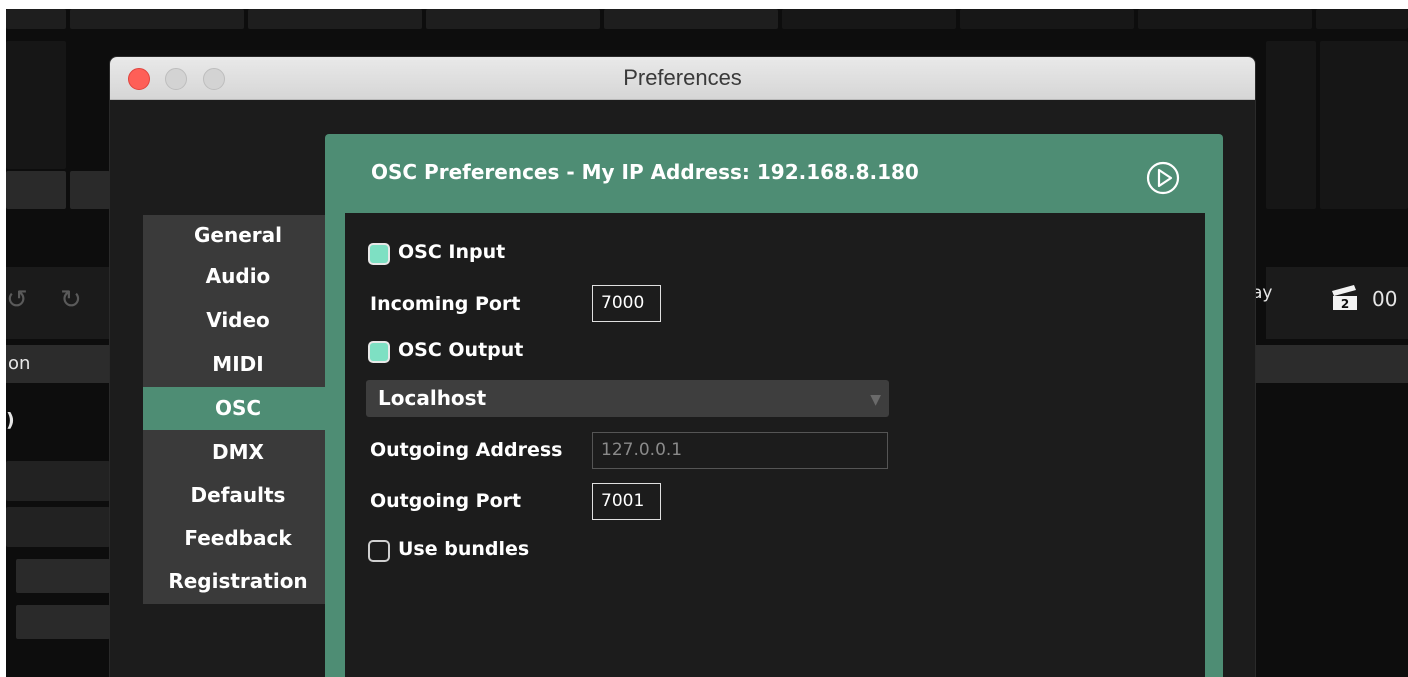  Describe the element at coordinates (19, 363) in the screenshot. I see `bg-label-on: on` at that location.